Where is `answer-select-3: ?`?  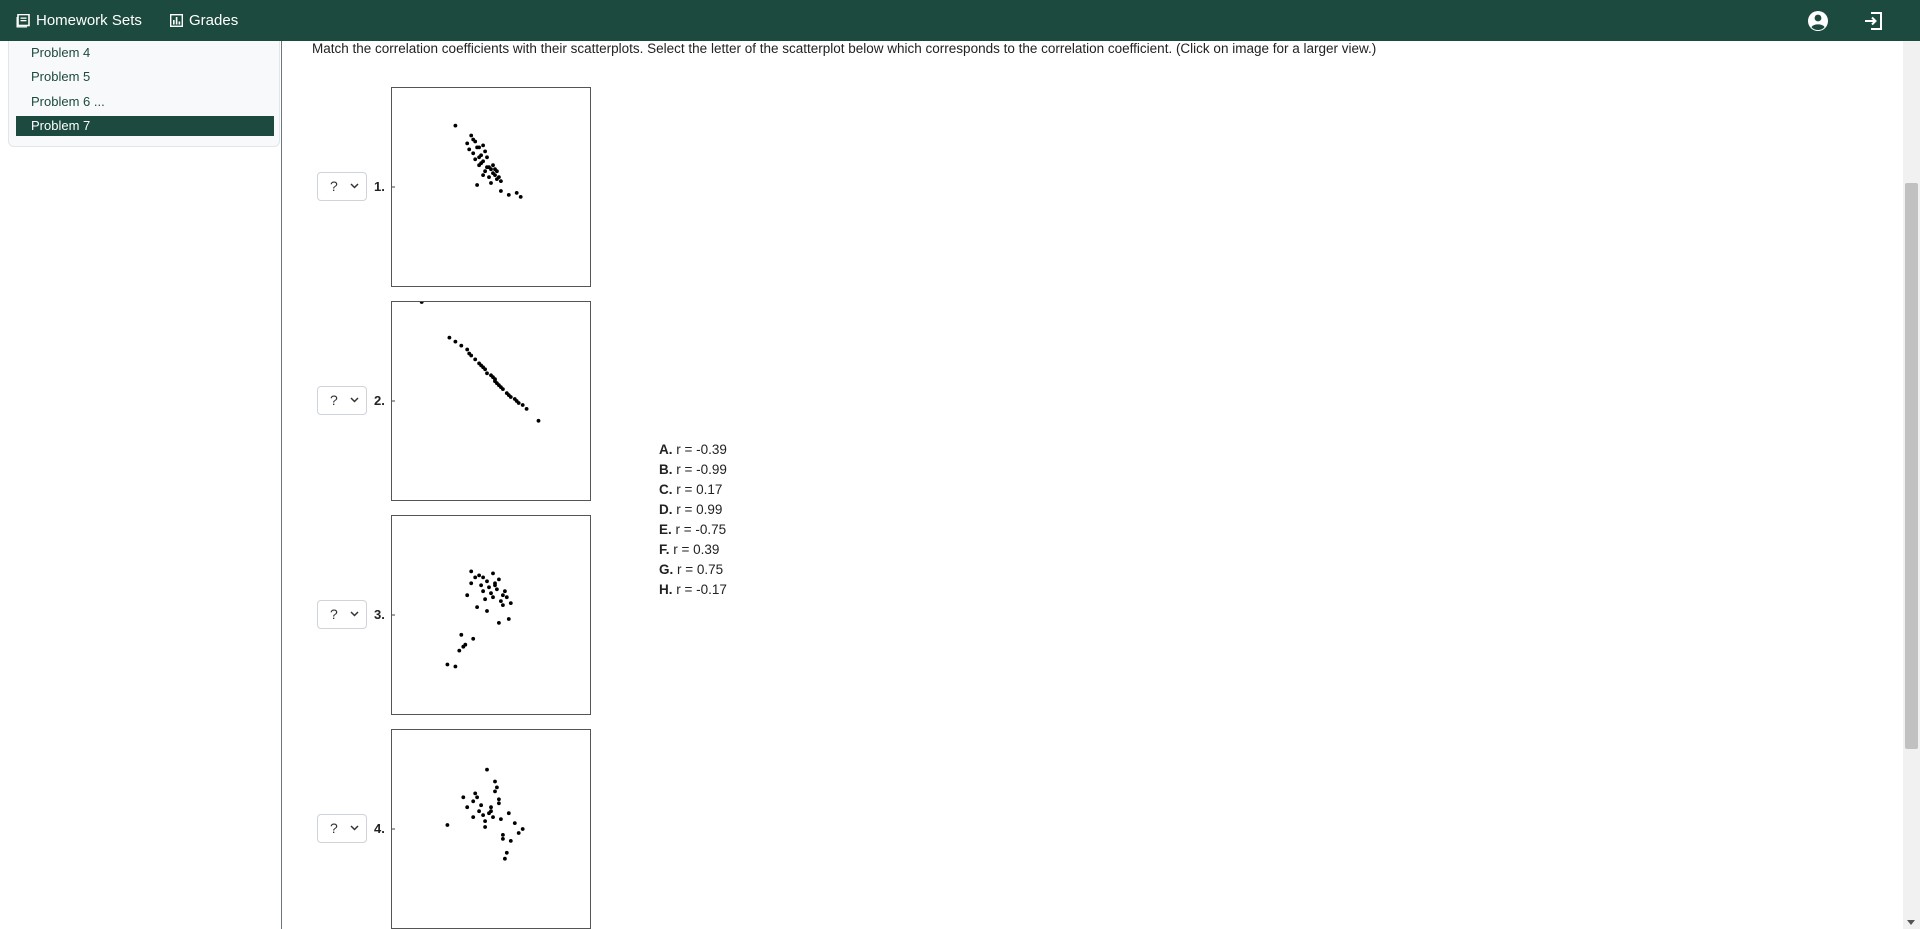 answer-select-3: ? is located at coordinates (342, 614).